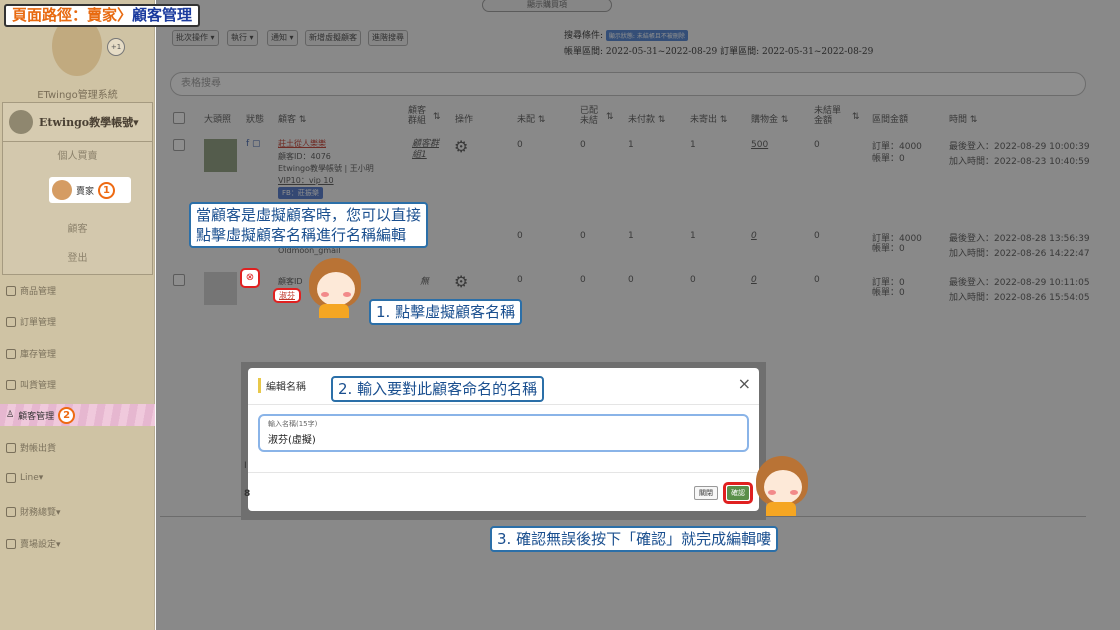 Image resolution: width=1120 pixels, height=630 pixels. What do you see at coordinates (11, 353) in the screenshot?
I see `calendar-icon` at bounding box center [11, 353].